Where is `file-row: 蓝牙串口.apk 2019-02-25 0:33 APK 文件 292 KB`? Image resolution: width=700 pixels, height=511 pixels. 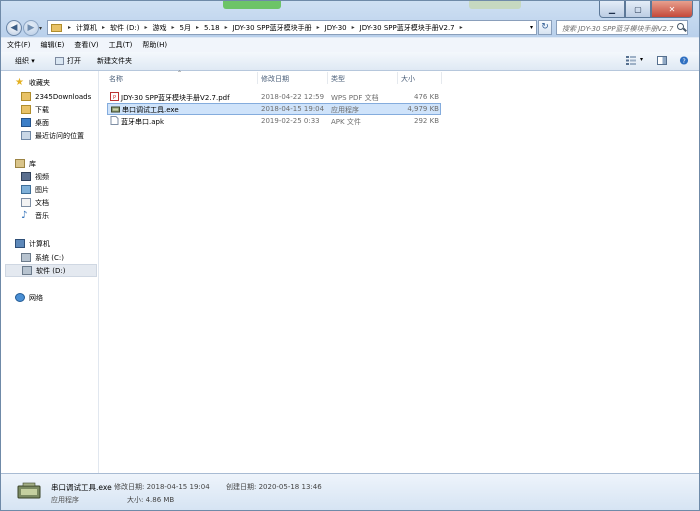
file-row: 蓝牙串口.apk 2019-02-25 0:33 APK 文件 292 KB is located at coordinates (274, 121).